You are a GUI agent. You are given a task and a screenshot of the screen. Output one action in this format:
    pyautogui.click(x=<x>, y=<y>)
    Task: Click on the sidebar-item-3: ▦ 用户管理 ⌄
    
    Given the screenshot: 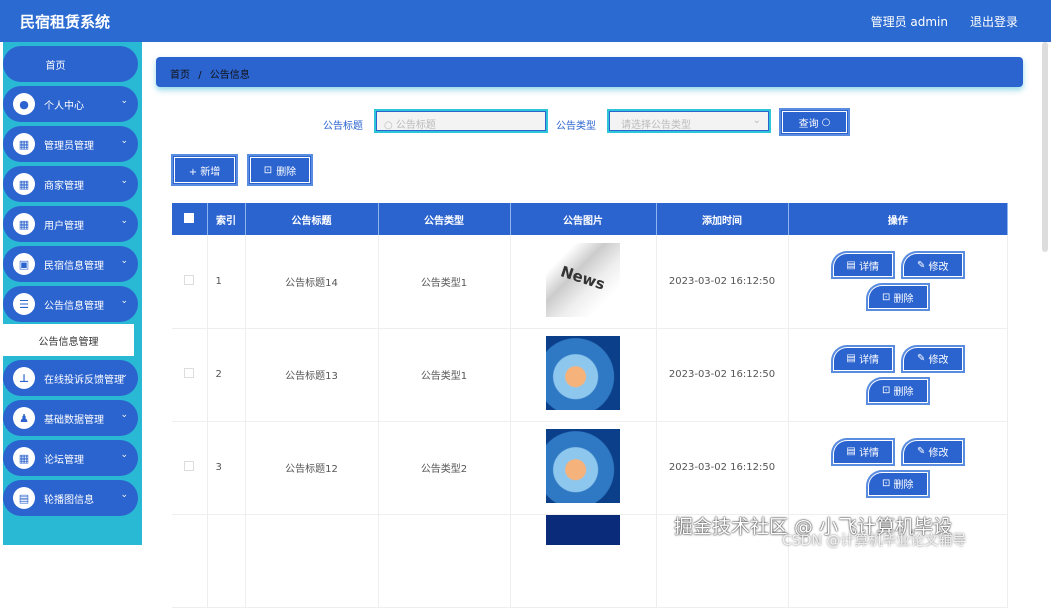 What is the action you would take?
    pyautogui.click(x=70, y=224)
    